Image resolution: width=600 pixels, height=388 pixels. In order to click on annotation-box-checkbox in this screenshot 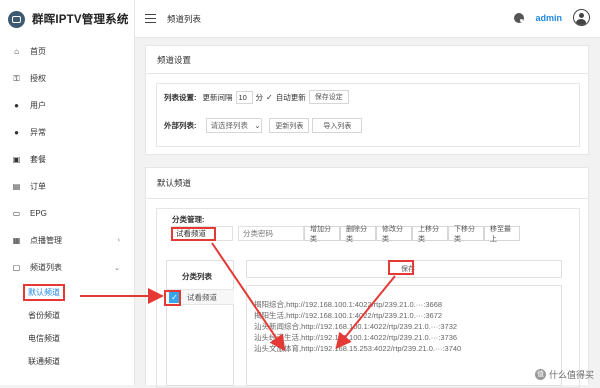, I will do `click(172, 298)`.